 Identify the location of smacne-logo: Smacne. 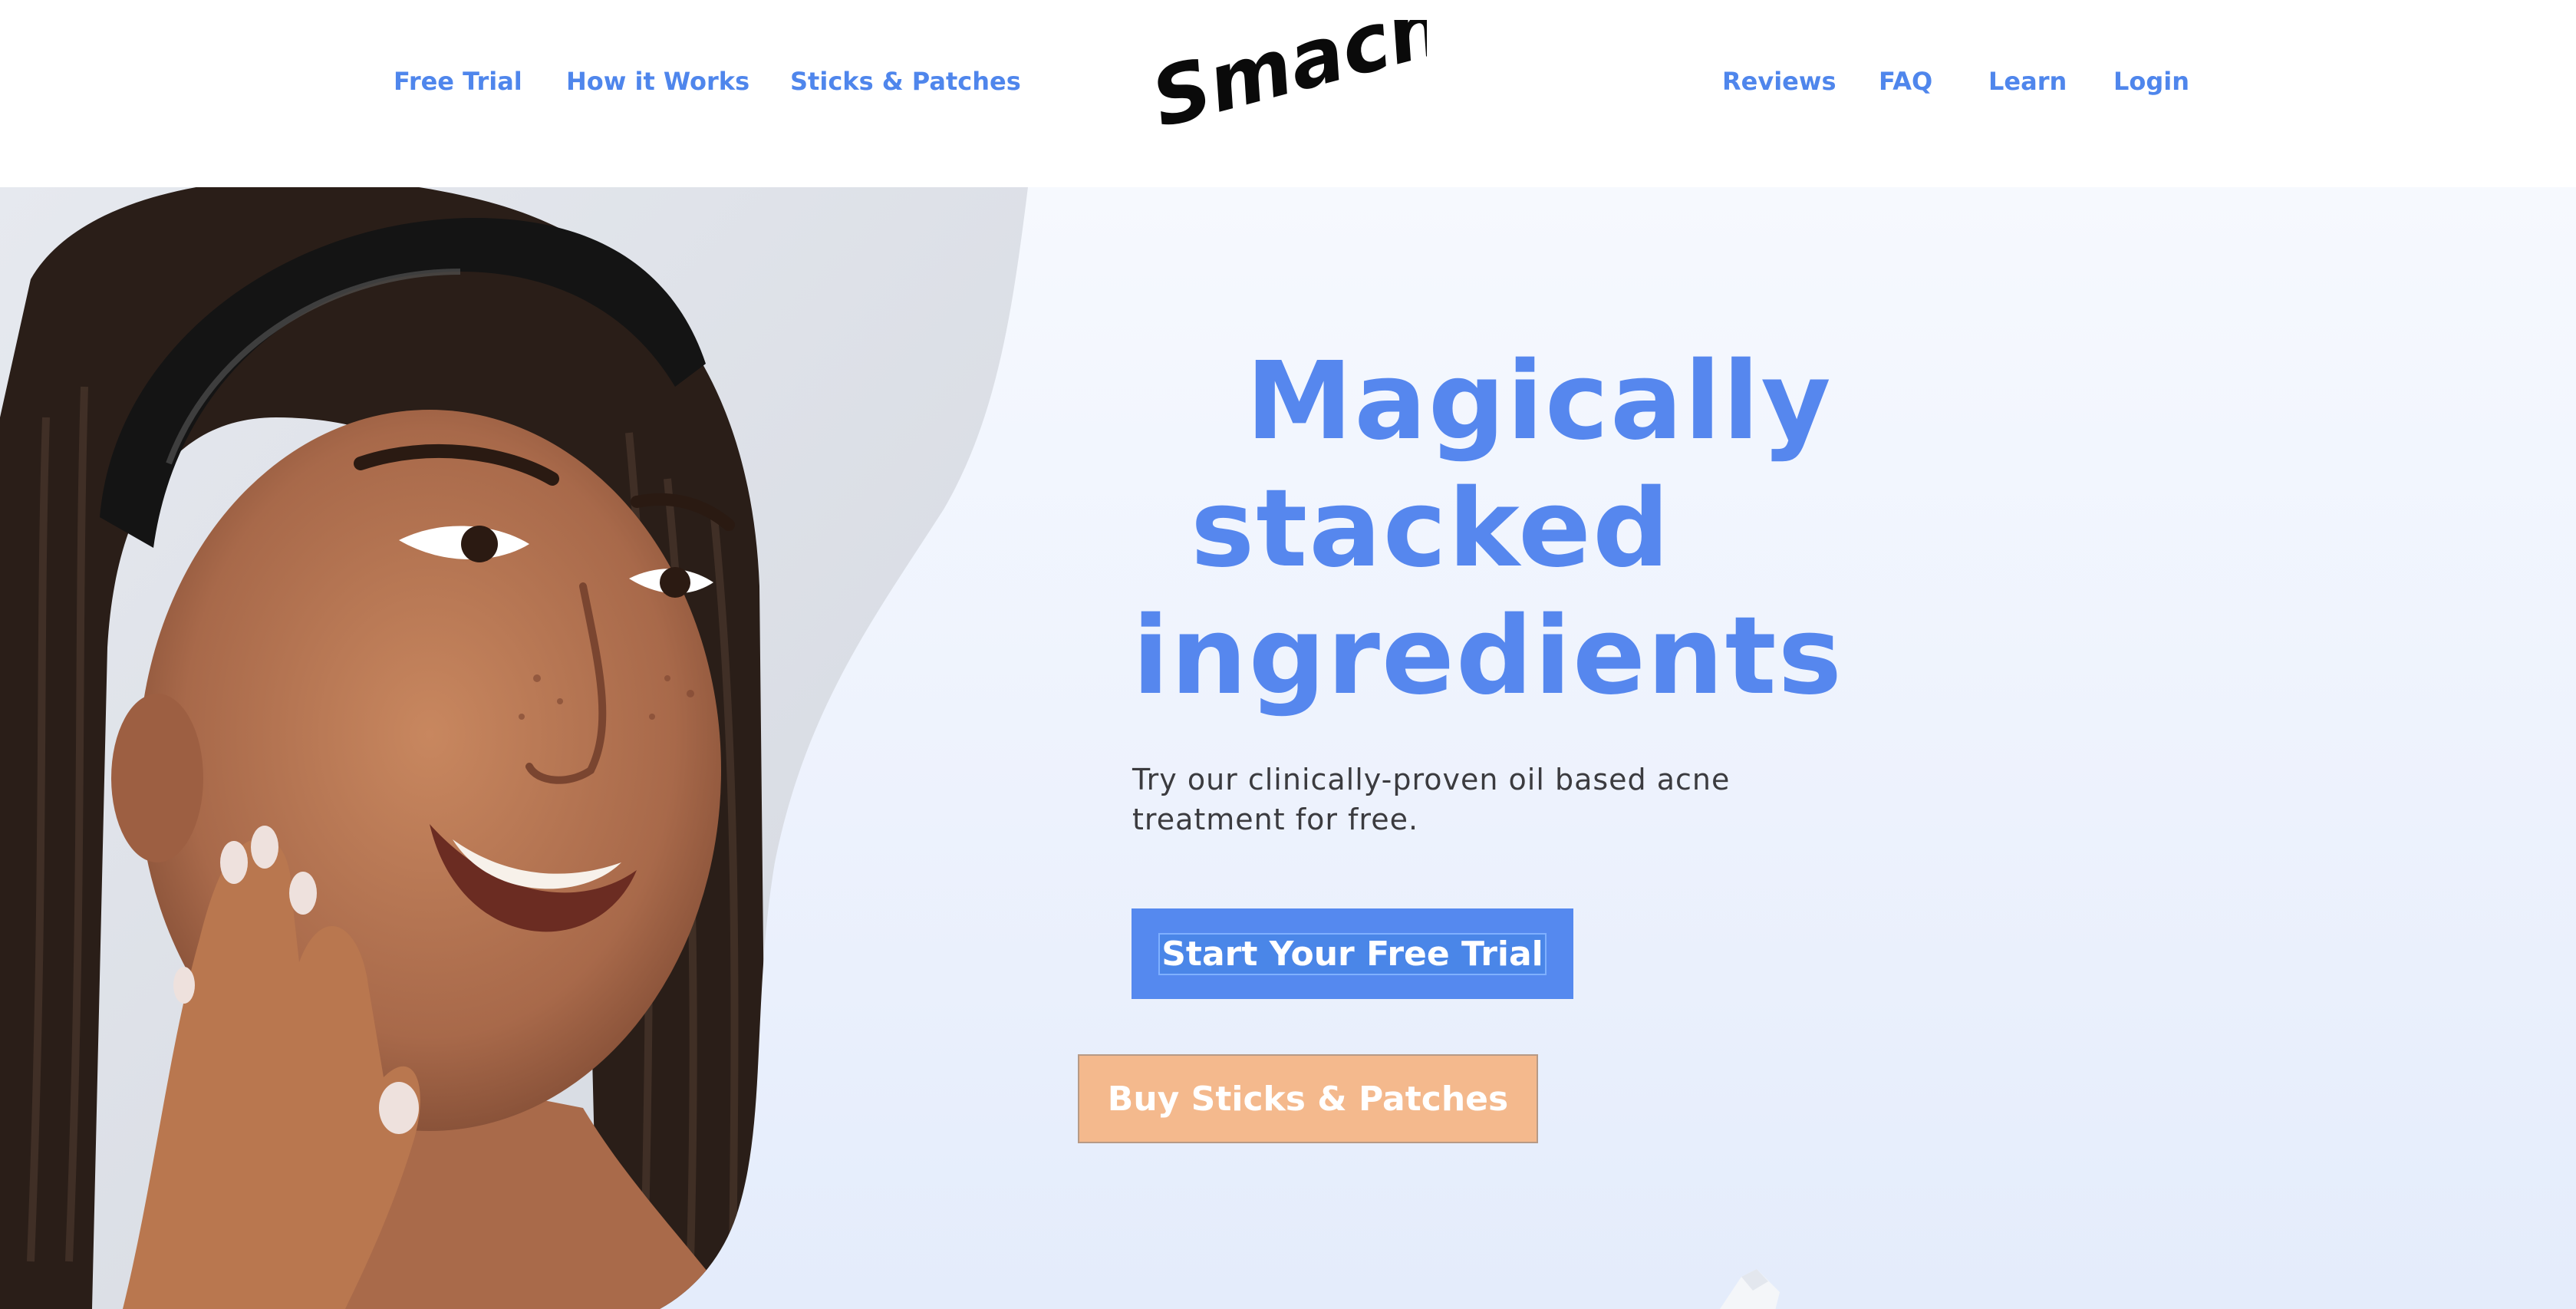
(1324, 73).